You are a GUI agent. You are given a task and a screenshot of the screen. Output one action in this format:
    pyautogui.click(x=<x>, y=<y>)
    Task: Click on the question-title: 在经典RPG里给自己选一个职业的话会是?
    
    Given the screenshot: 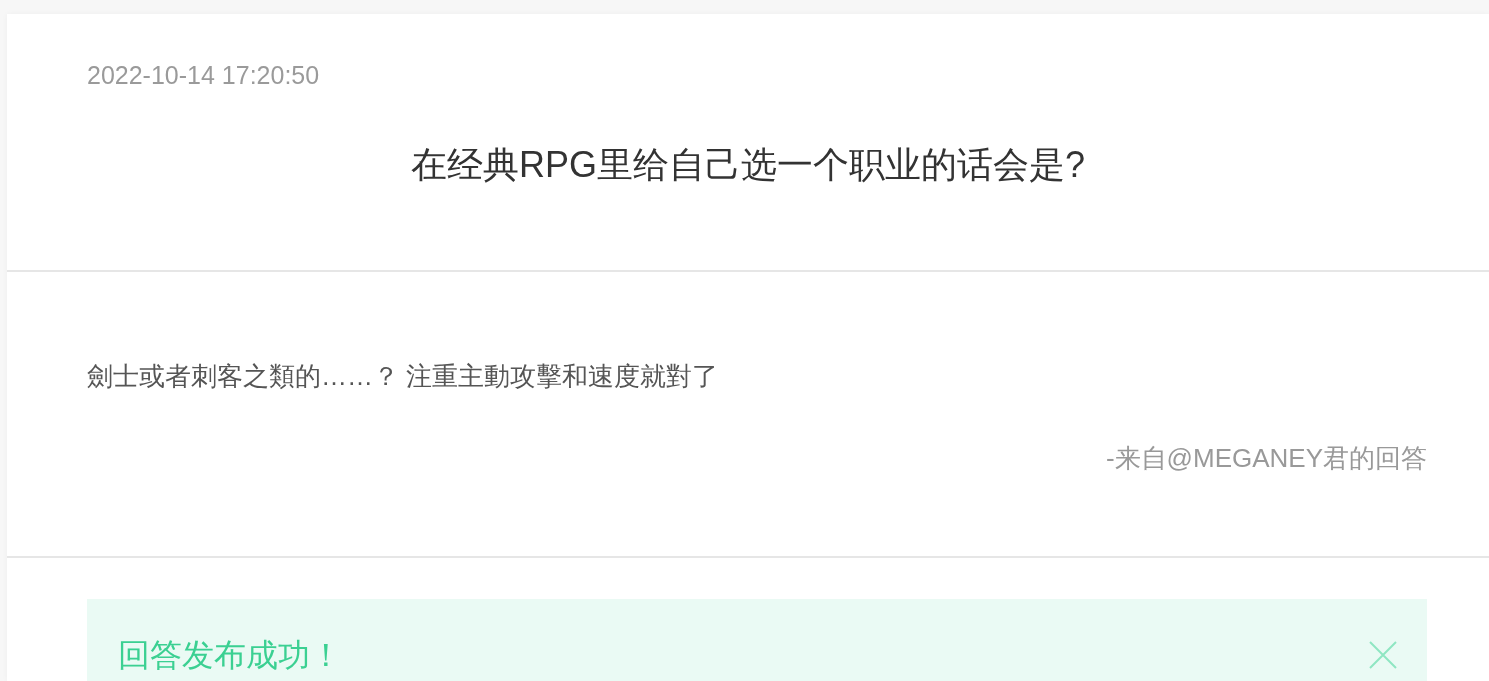 What is the action you would take?
    pyautogui.click(x=747, y=165)
    